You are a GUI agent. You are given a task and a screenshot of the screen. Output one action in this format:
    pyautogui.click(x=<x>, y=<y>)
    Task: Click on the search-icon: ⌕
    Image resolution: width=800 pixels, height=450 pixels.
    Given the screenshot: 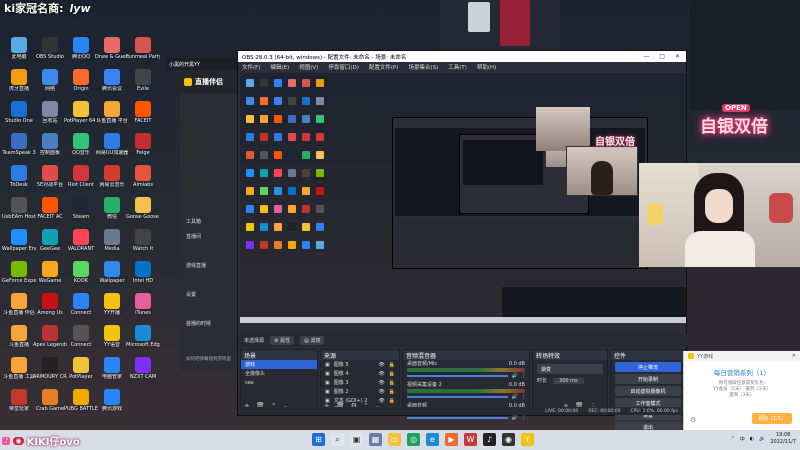 What is the action you would take?
    pyautogui.click(x=337, y=439)
    